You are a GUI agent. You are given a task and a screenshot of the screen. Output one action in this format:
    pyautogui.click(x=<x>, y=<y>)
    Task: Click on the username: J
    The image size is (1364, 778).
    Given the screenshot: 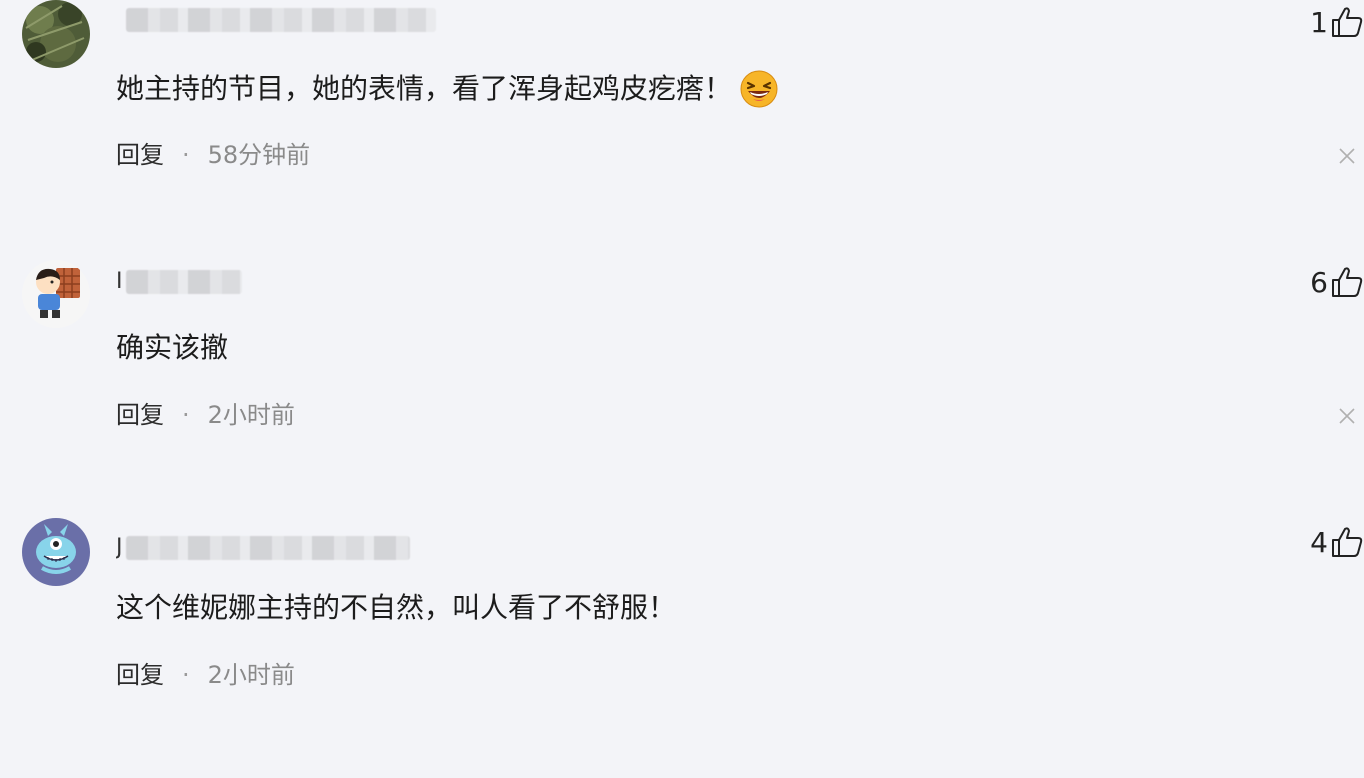 What is the action you would take?
    pyautogui.click(x=263, y=548)
    